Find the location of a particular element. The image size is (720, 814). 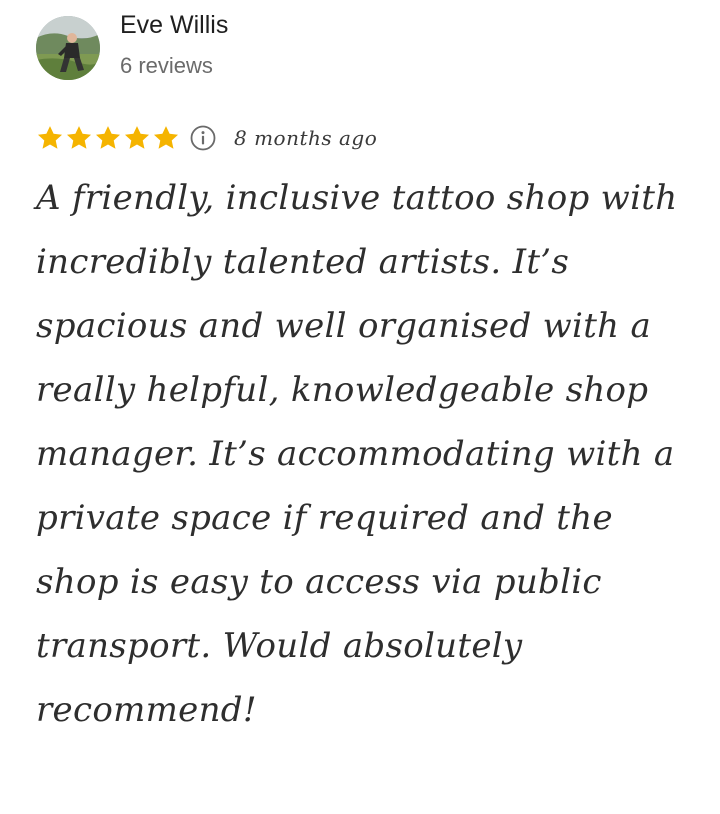

star-rating is located at coordinates (108, 138).